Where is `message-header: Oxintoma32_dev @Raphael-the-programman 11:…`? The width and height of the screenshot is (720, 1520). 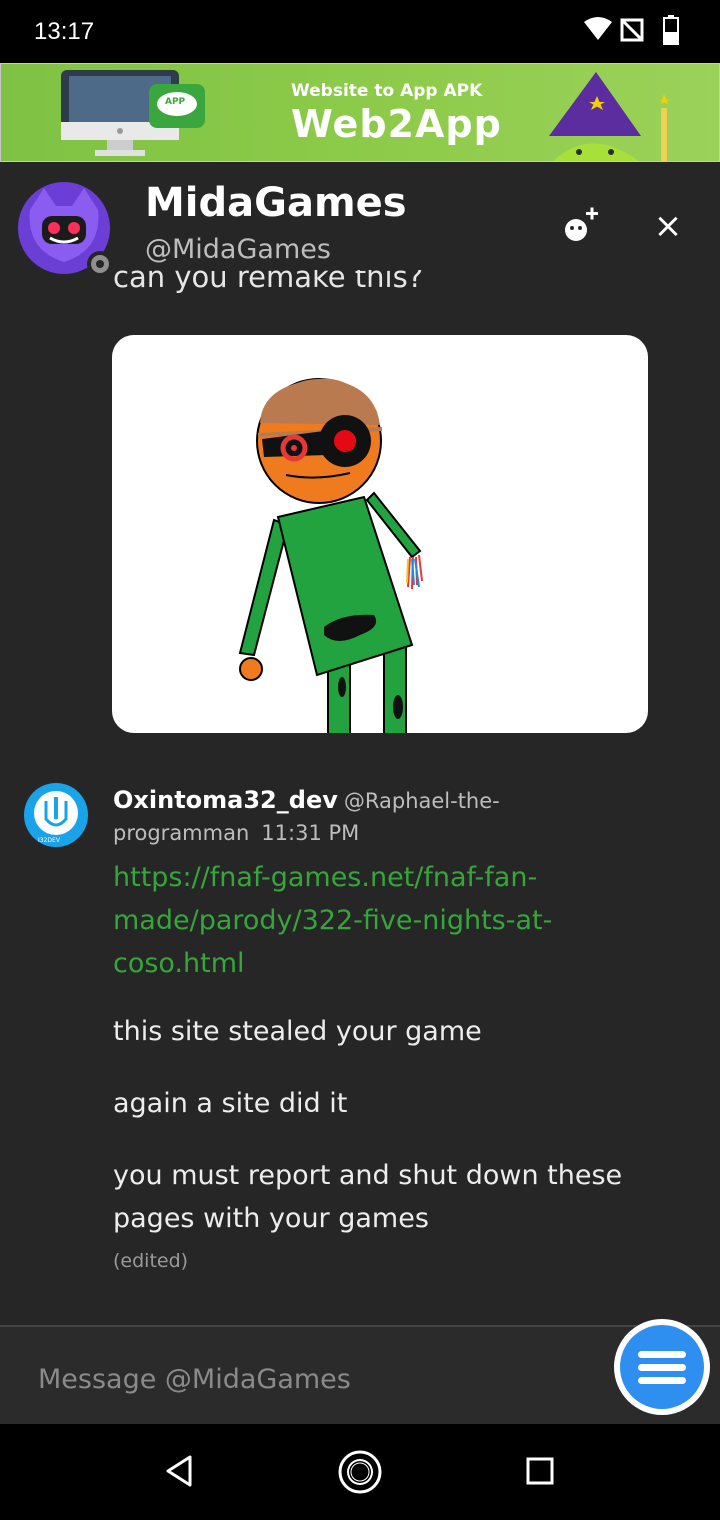
message-header: Oxintoma32_dev @Raphael-the-programman 11:… is located at coordinates (408, 817).